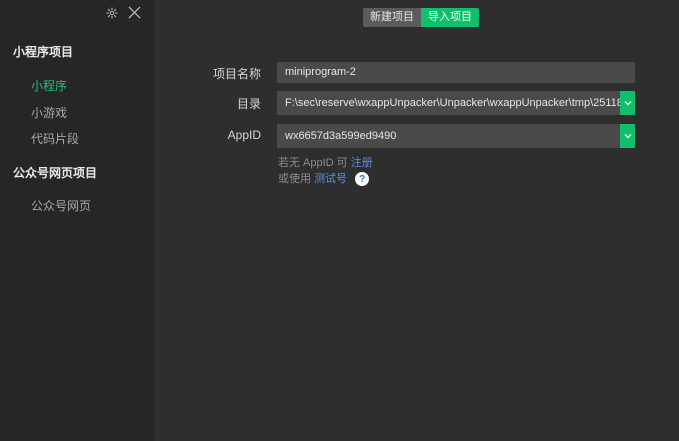 Image resolution: width=679 pixels, height=441 pixels. What do you see at coordinates (450, 17) in the screenshot?
I see `tab-import-project: 导入项目` at bounding box center [450, 17].